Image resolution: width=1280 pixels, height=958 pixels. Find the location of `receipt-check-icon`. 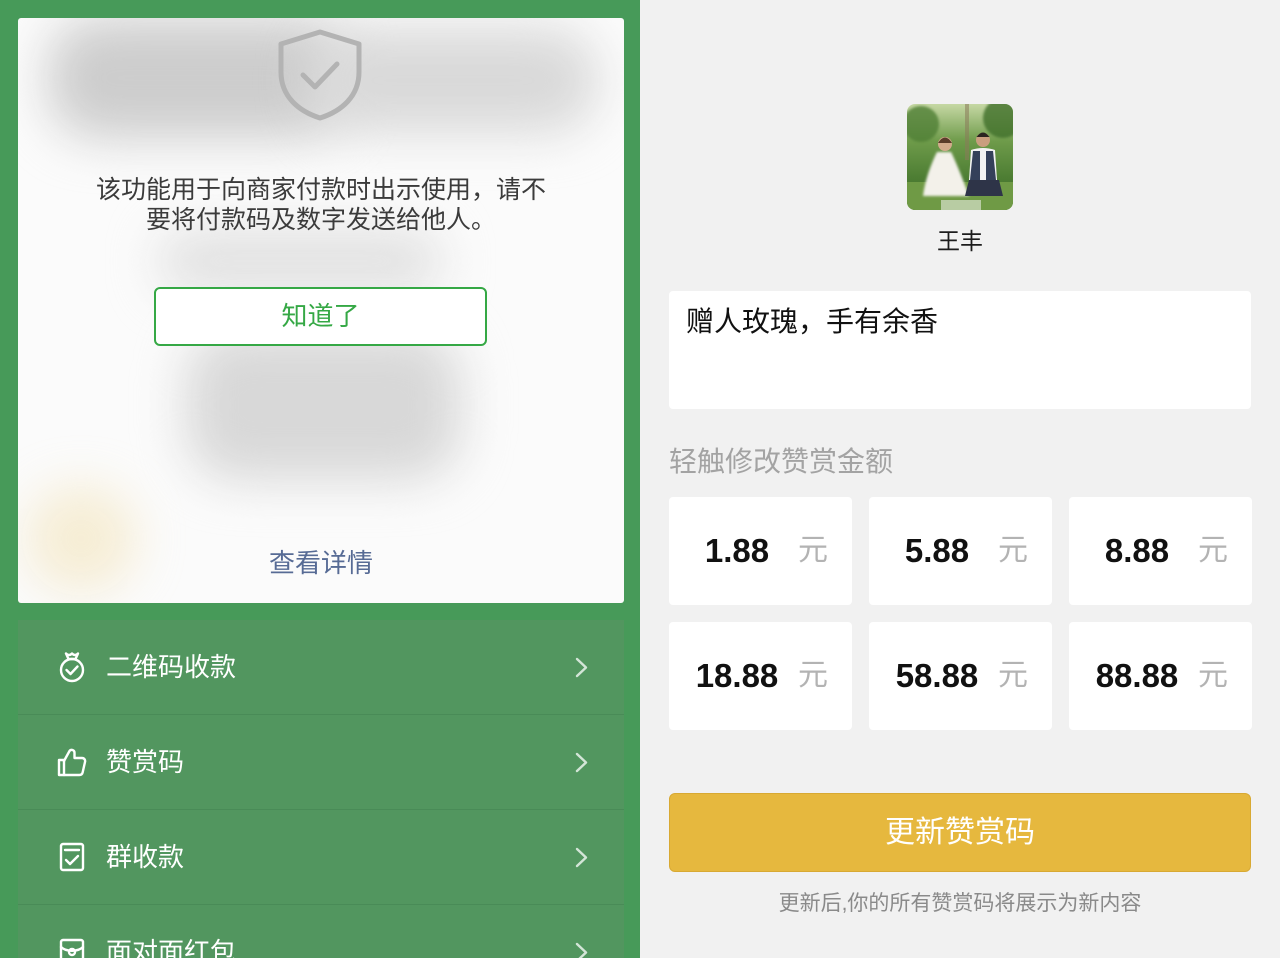

receipt-check-icon is located at coordinates (72, 857).